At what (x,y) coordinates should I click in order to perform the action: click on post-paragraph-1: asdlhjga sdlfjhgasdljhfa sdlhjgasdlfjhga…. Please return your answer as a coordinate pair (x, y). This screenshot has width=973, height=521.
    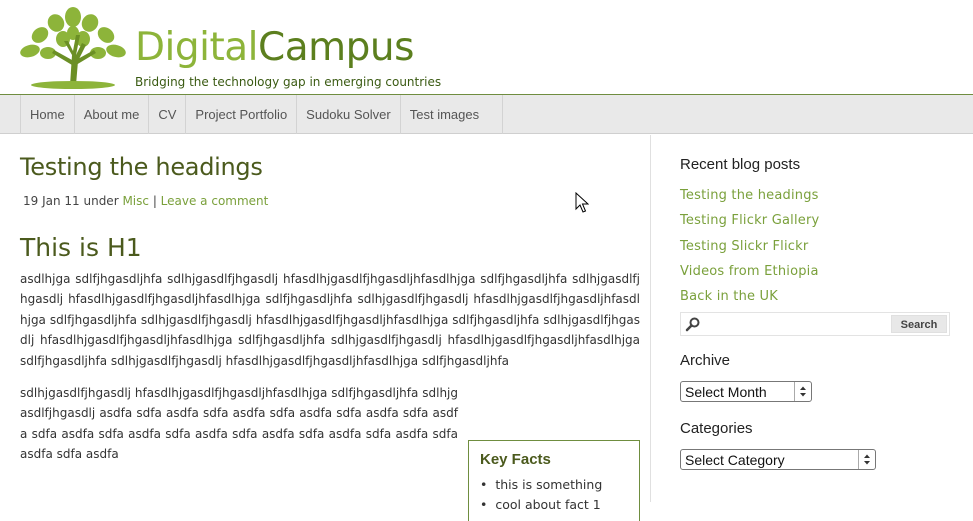
    Looking at the image, I should click on (330, 320).